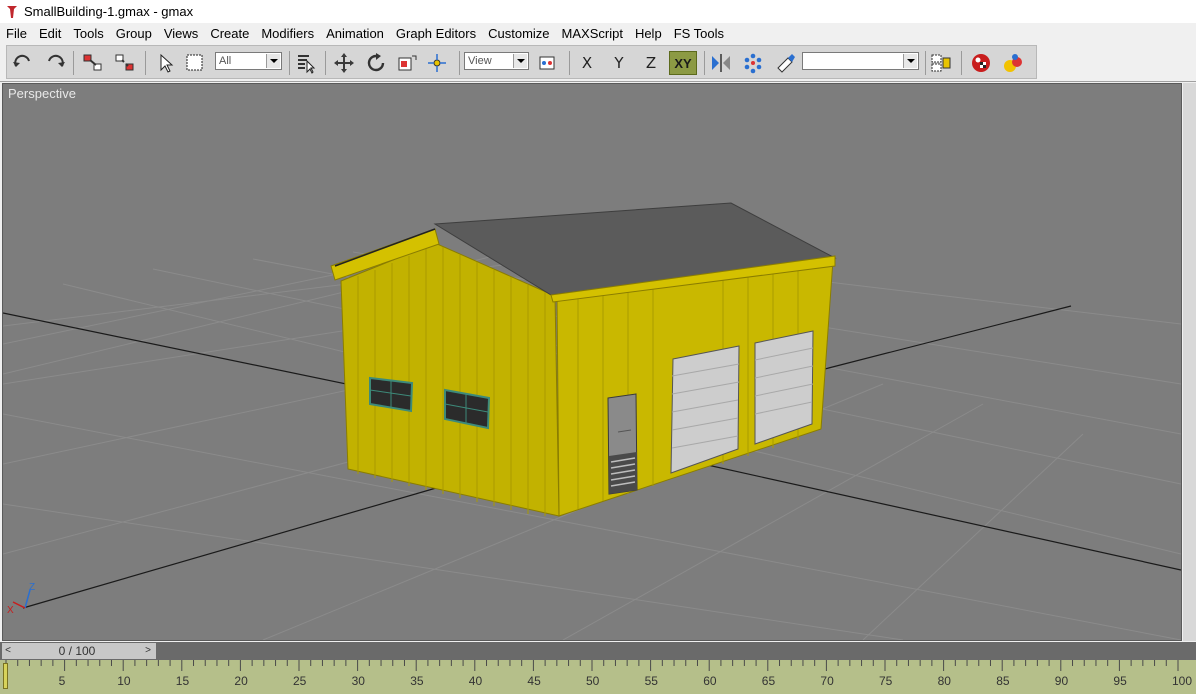 The width and height of the screenshot is (1196, 694). What do you see at coordinates (437, 63) in the screenshot?
I see `pivot-icon` at bounding box center [437, 63].